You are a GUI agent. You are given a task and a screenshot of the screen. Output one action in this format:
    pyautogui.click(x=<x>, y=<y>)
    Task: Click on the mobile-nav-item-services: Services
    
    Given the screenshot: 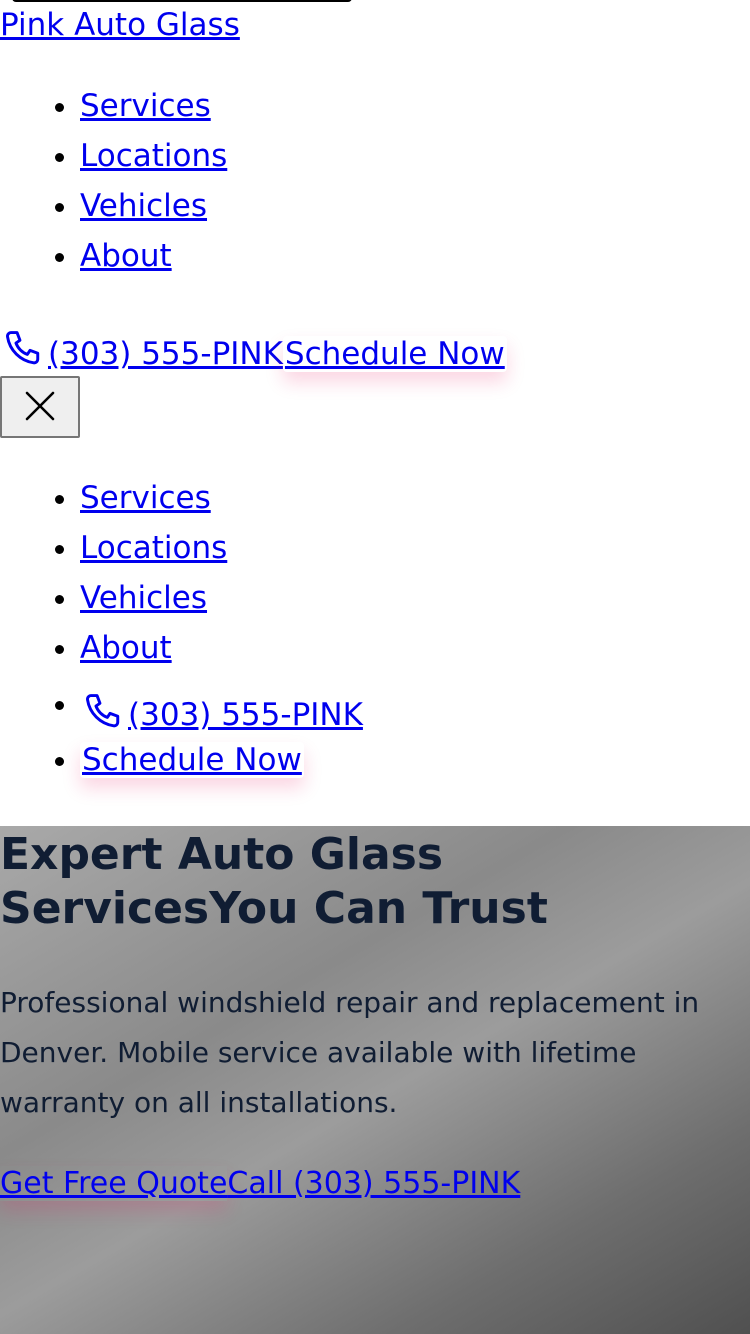 What is the action you would take?
    pyautogui.click(x=221, y=498)
    